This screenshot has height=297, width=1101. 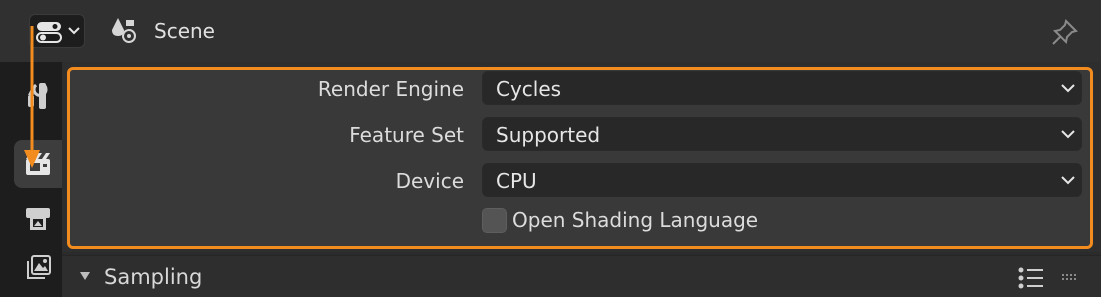 I want to click on osl-checkbox, so click(x=494, y=220).